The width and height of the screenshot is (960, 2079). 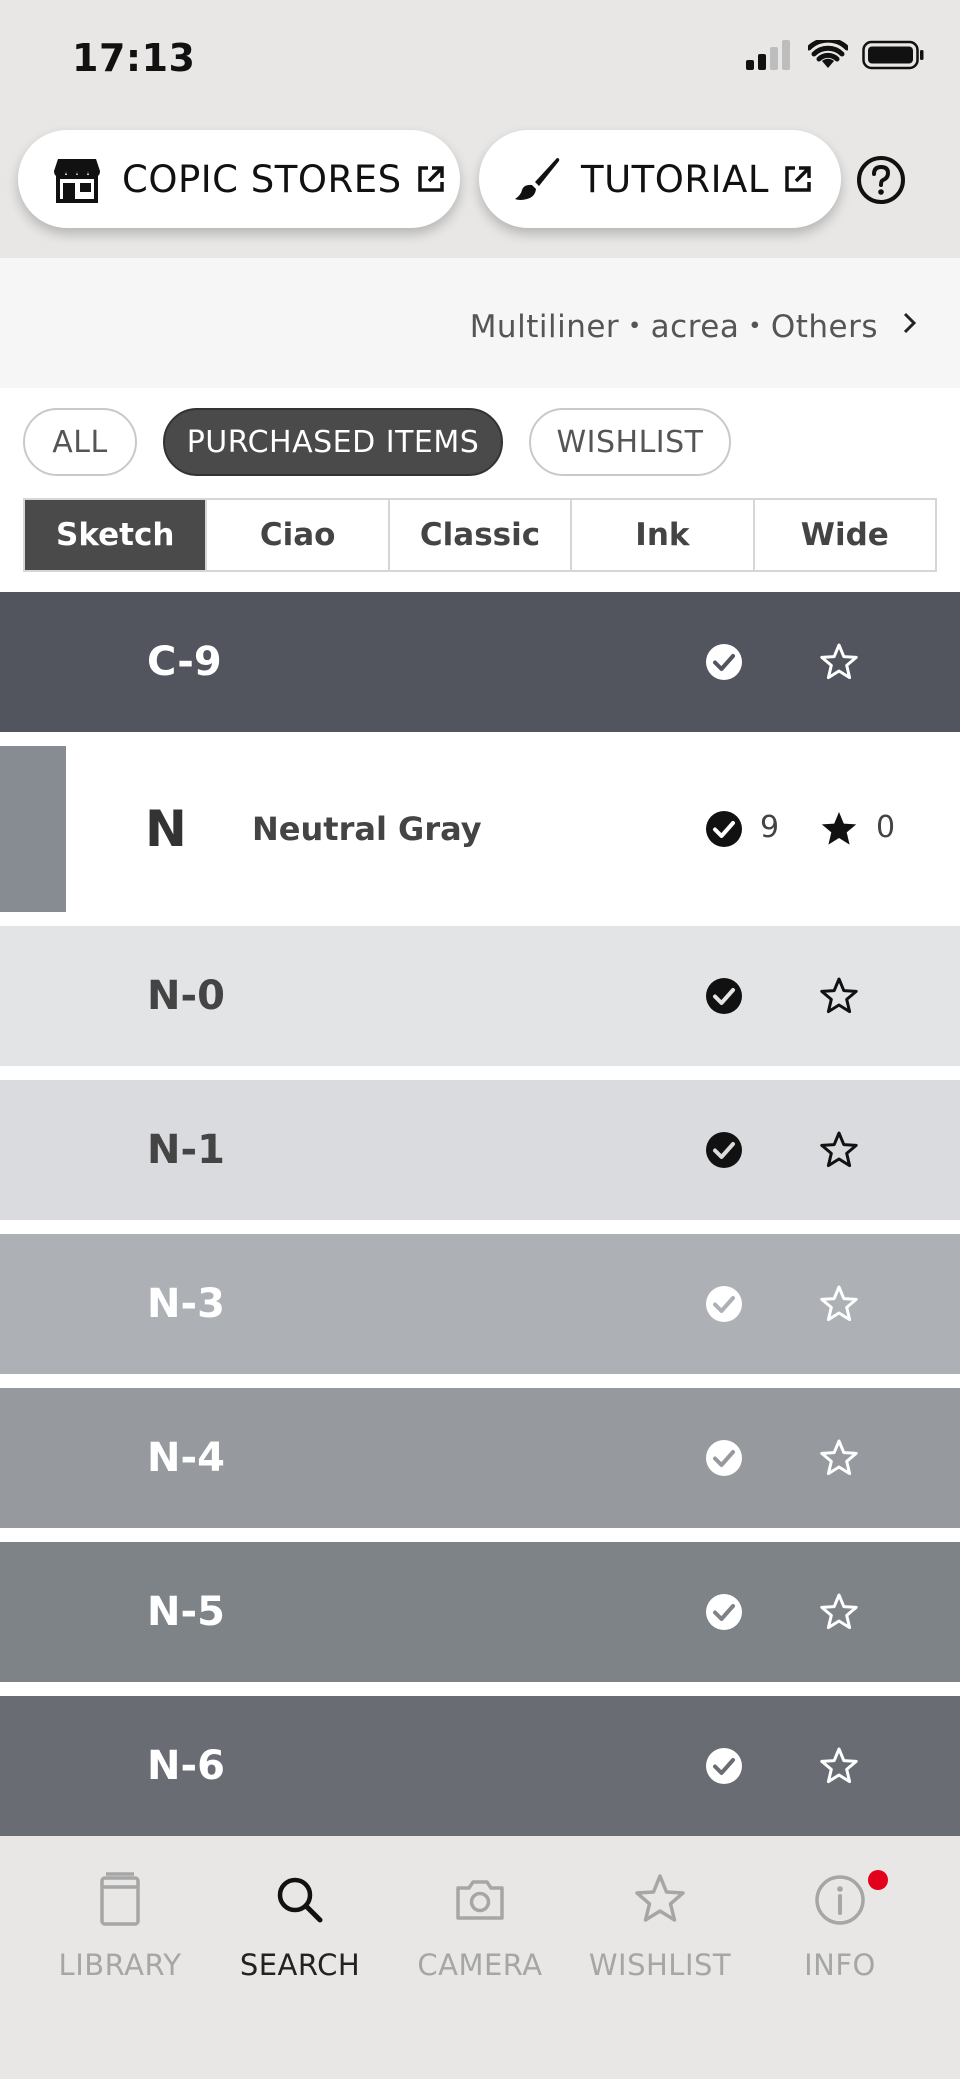 What do you see at coordinates (480, 60) in the screenshot?
I see `status-bar: 17:13` at bounding box center [480, 60].